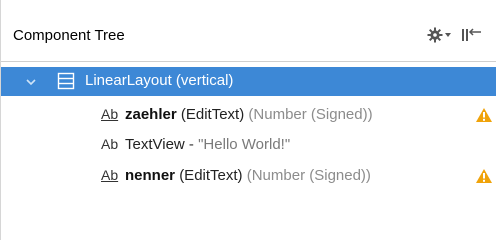 This screenshot has height=240, width=496. I want to click on tree-item-label: zaehler (EditText) (Number (Signed)), so click(249, 114).